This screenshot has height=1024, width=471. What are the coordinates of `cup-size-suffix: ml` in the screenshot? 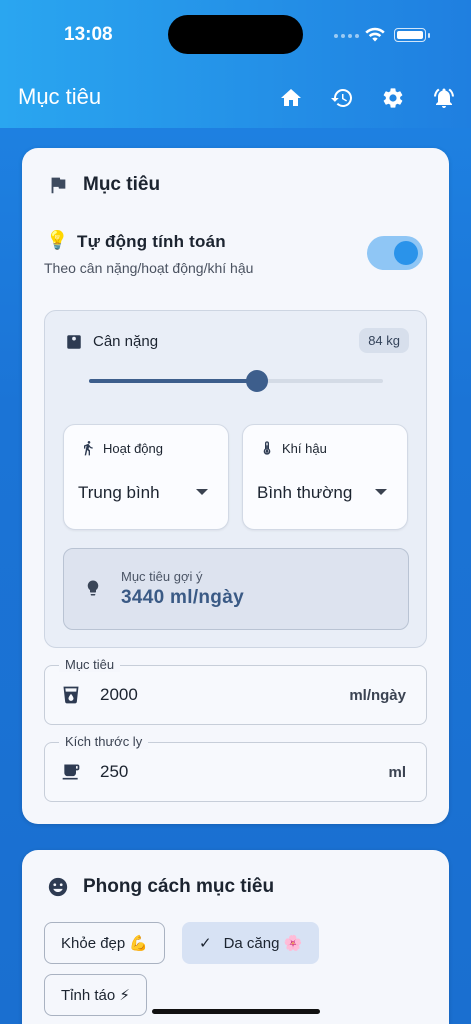 It's located at (397, 772).